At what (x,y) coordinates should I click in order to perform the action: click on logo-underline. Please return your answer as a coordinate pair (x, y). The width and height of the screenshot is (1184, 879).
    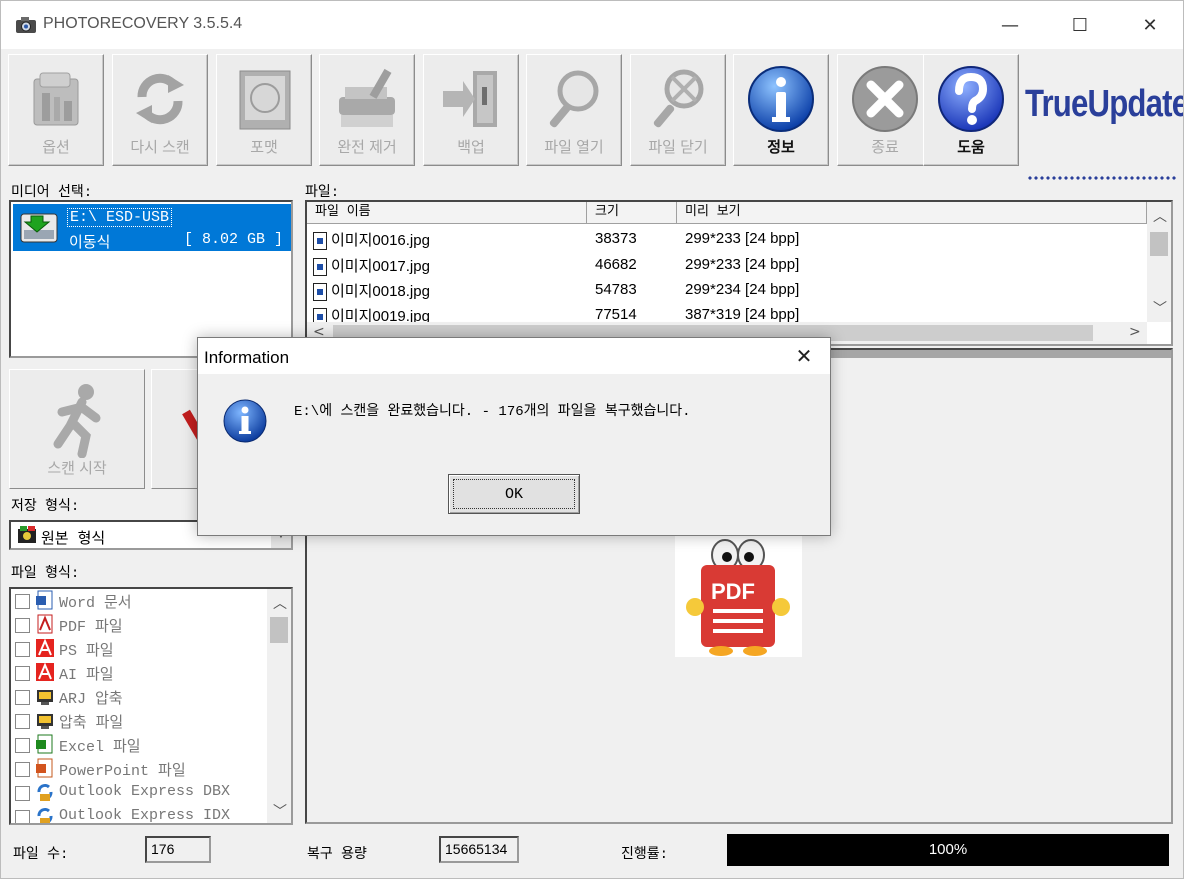
    Looking at the image, I should click on (1102, 178).